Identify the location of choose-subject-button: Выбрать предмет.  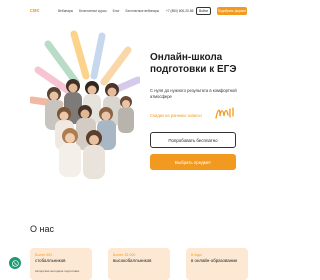
(193, 162).